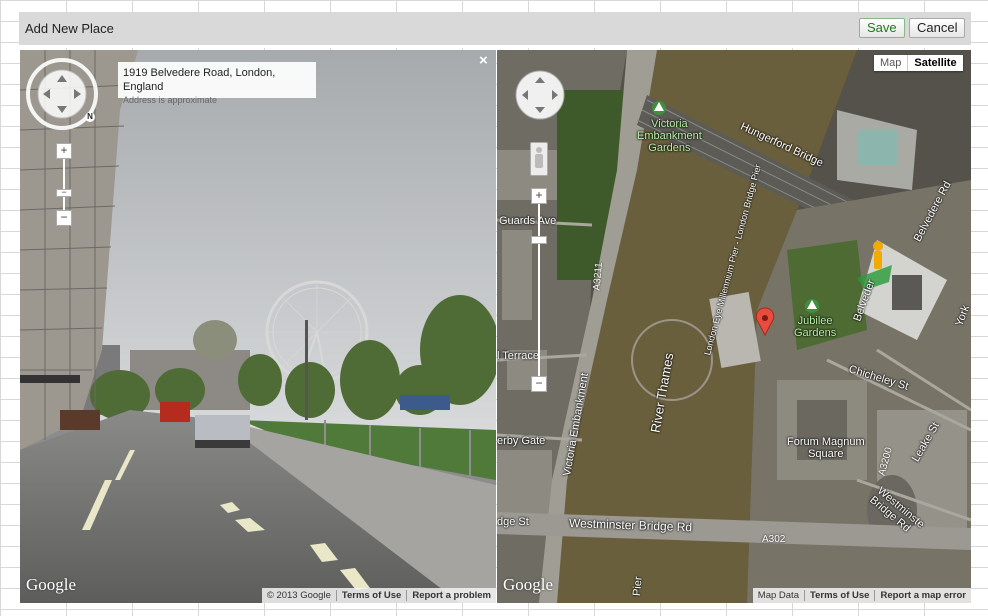 The width and height of the screenshot is (988, 616). I want to click on address-text: 1919 Belvedere Road, London, England, so click(199, 80).